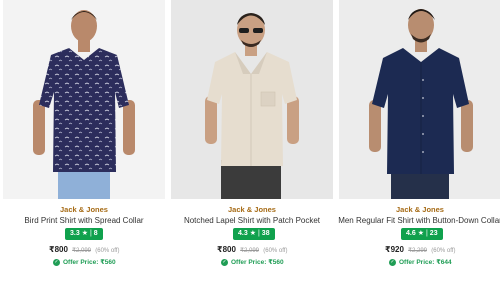  I want to click on review-count: 8, so click(95, 233).